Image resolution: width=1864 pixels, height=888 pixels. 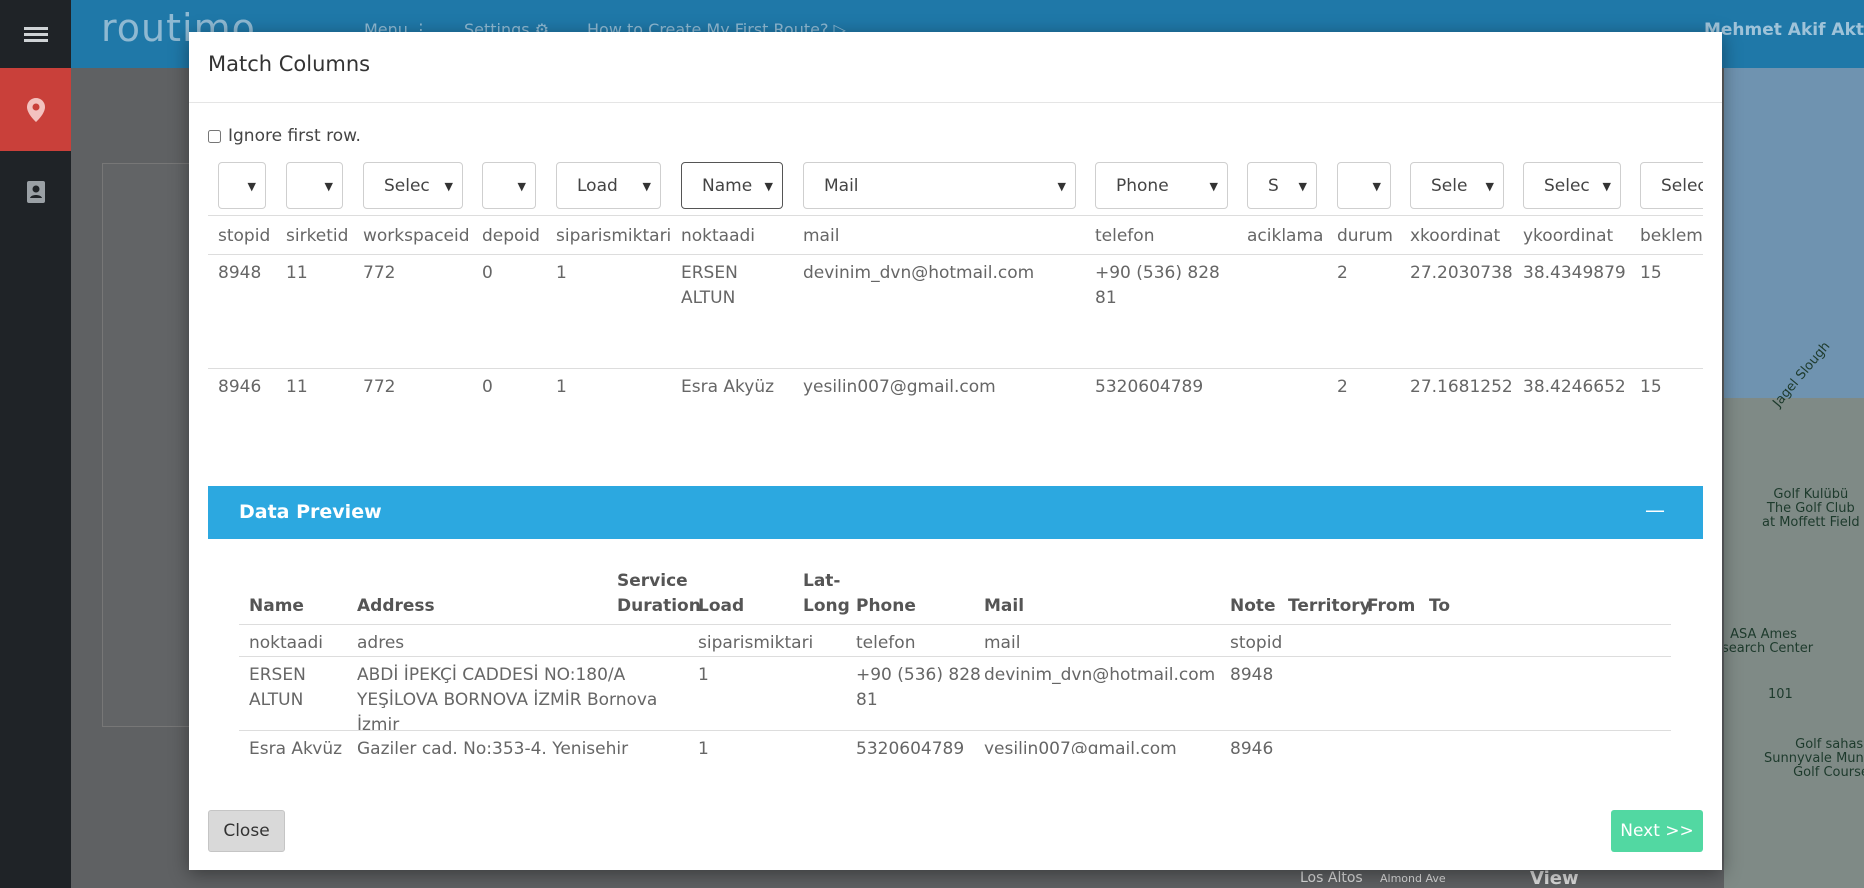 I want to click on column-select-10: ▼, so click(x=1364, y=185).